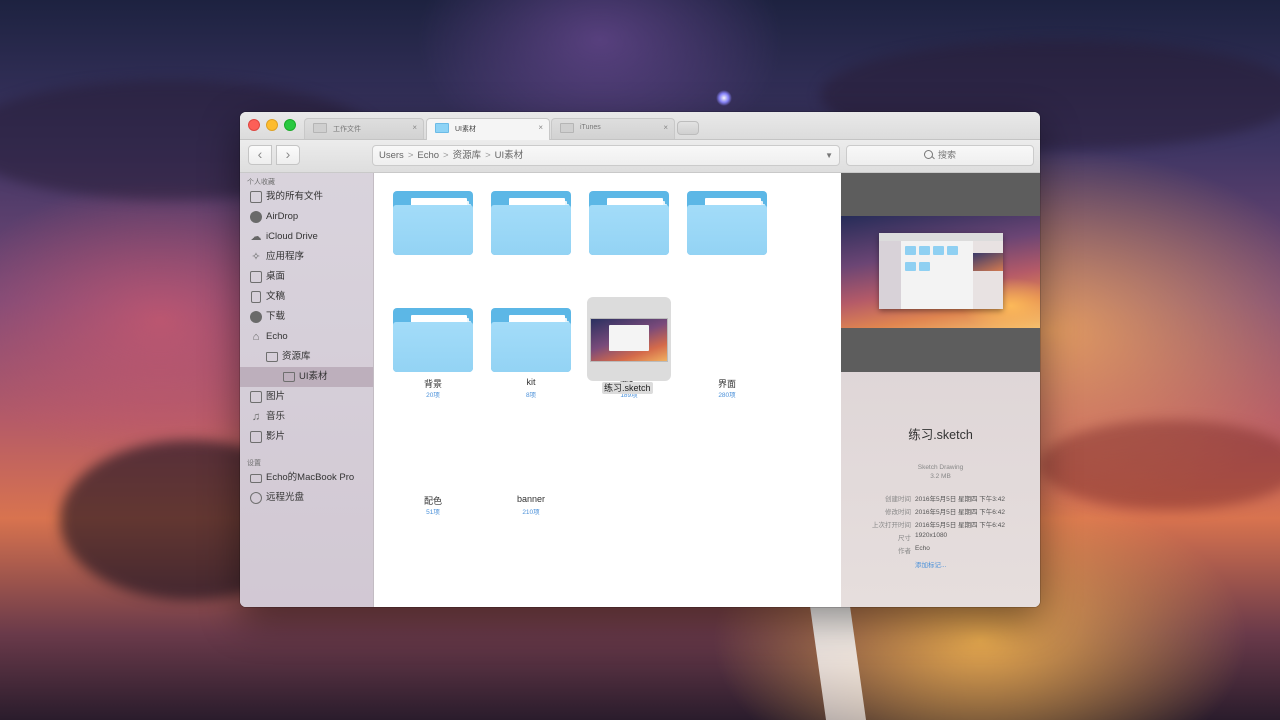 This screenshot has width=1280, height=720. What do you see at coordinates (276, 316) in the screenshot?
I see `sidebar-item-label: 下载` at bounding box center [276, 316].